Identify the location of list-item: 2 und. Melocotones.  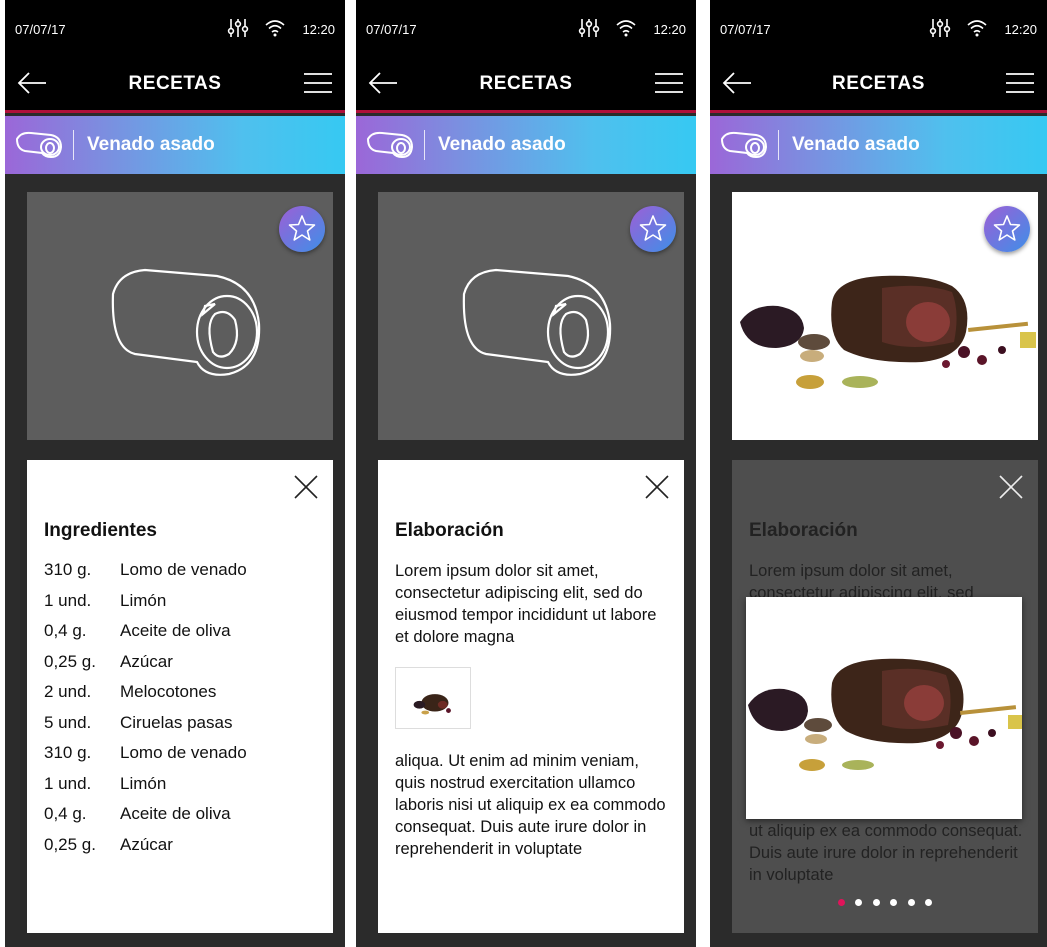
(184, 697).